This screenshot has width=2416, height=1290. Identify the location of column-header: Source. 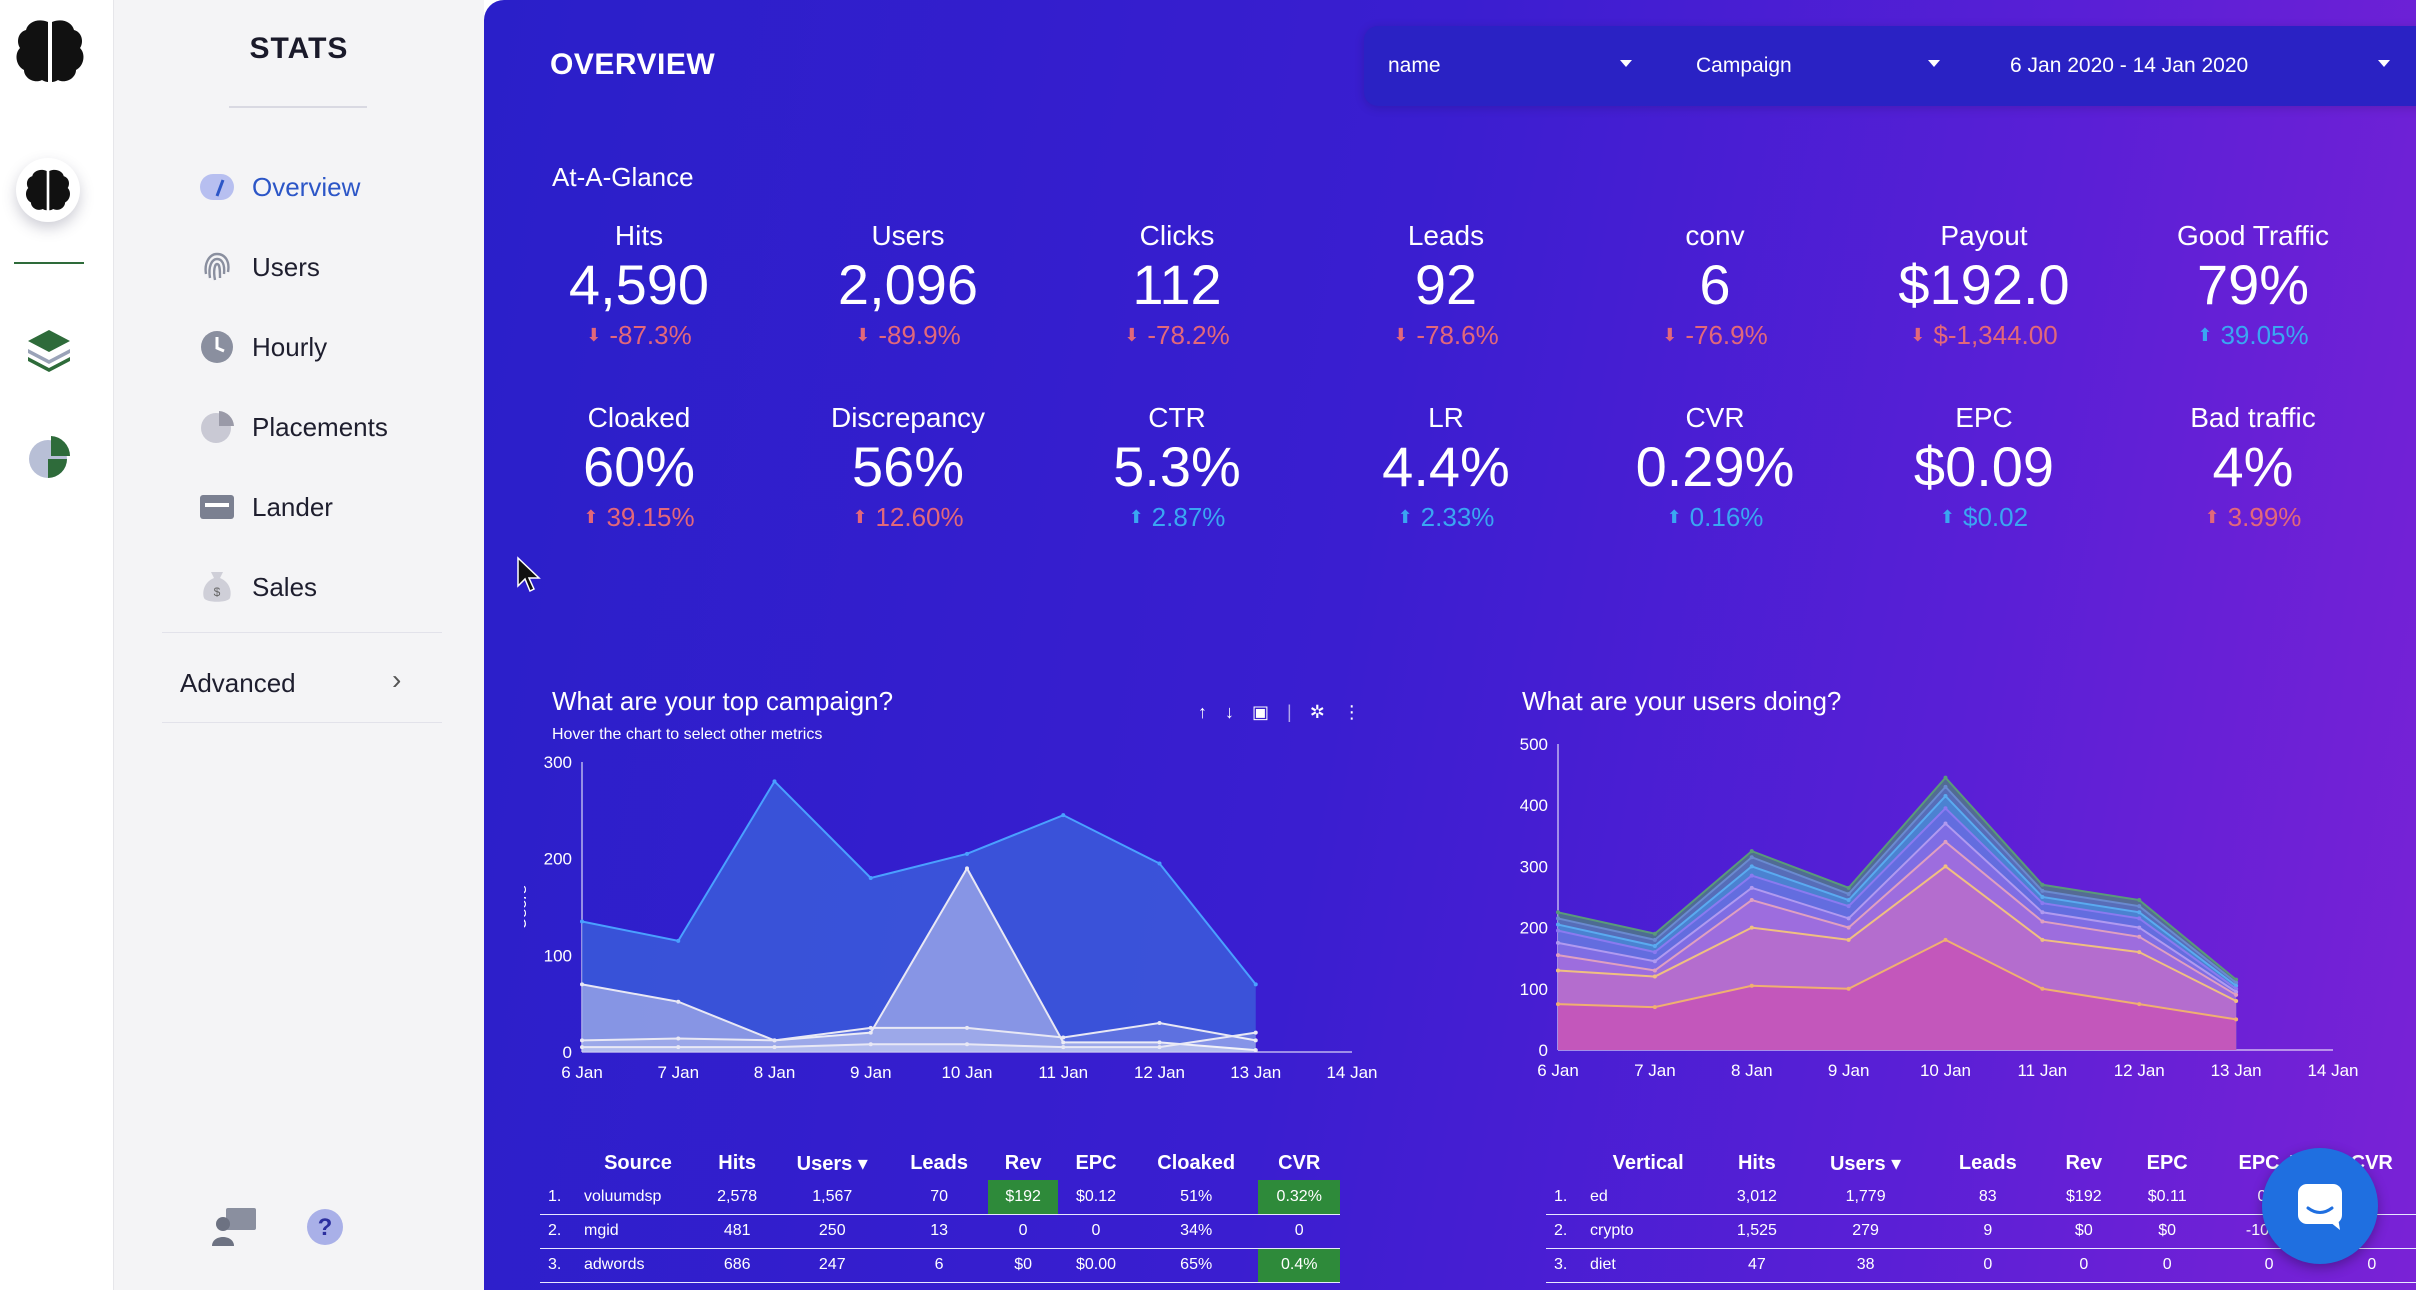
(638, 1163).